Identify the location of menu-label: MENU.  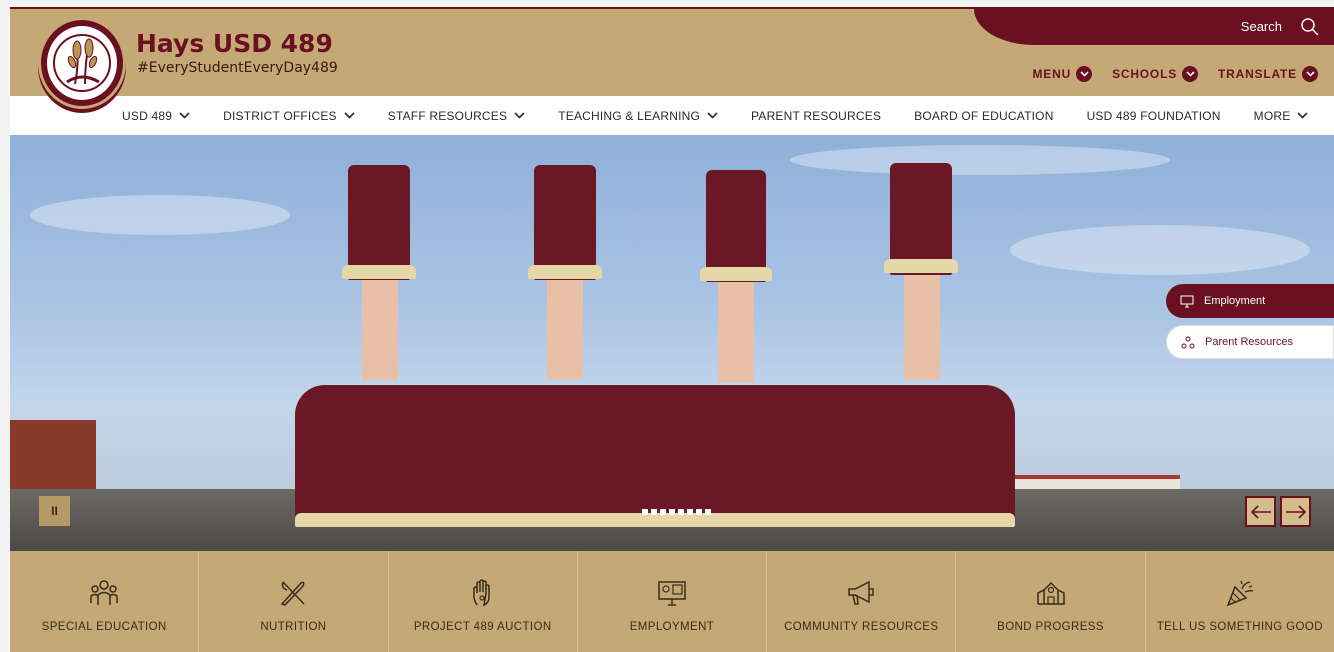
(1052, 74).